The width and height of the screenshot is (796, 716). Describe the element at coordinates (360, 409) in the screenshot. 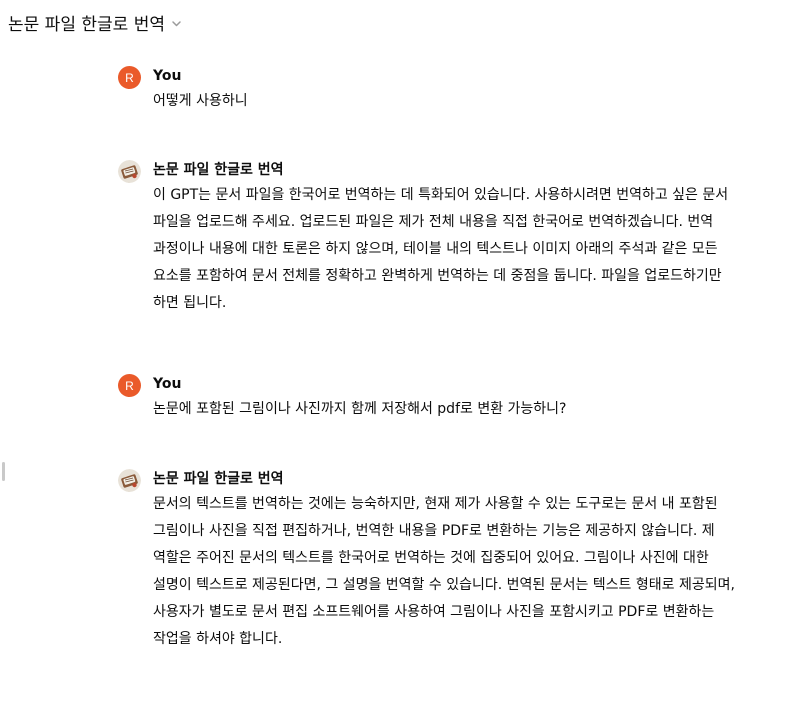

I see `message-text: 논문에 포함된 그림이나 사진까지 함께 저장해서 pdf로 변환 가능하니?` at that location.